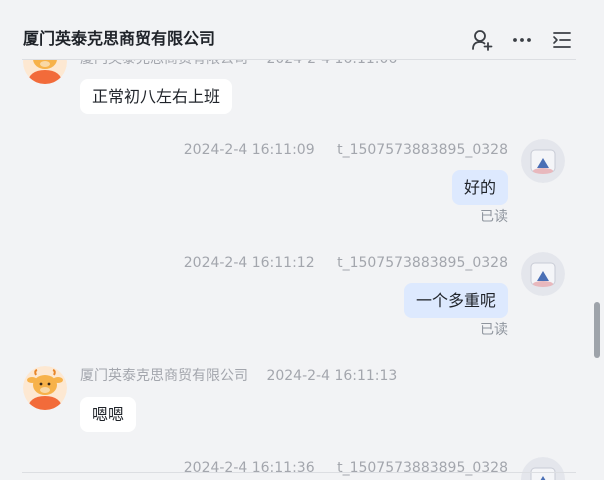 The image size is (604, 480). I want to click on message-bubble: 正常初八左右上班, so click(156, 96).